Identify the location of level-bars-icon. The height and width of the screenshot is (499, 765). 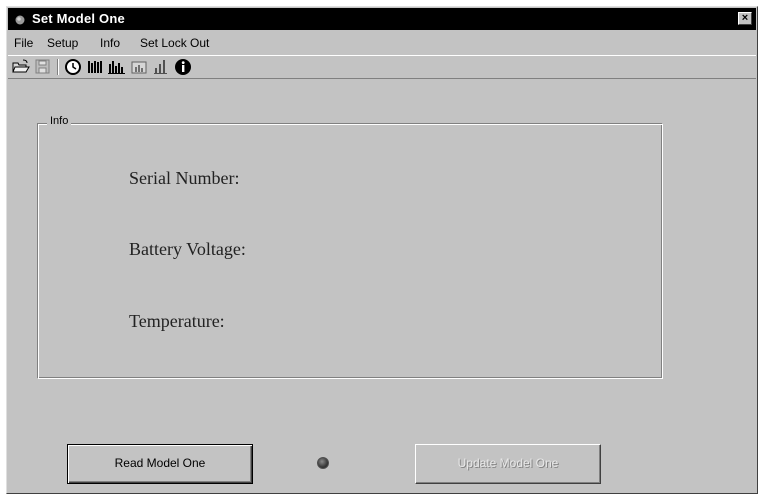
(161, 67).